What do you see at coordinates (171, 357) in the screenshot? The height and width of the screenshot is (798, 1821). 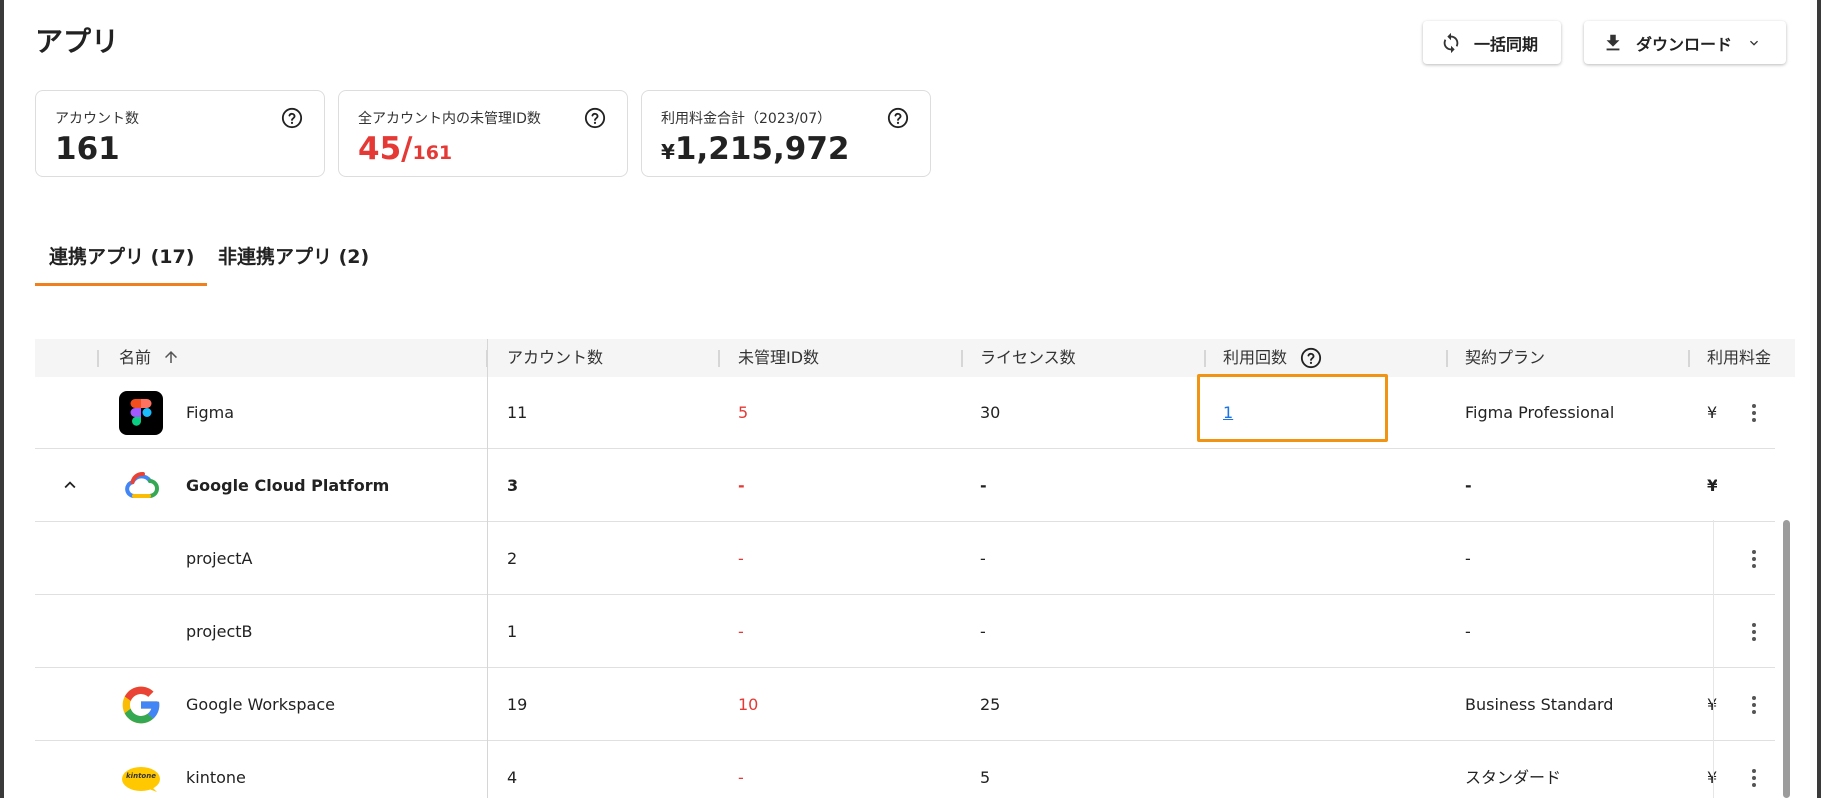 I see `sort-ascending-icon` at bounding box center [171, 357].